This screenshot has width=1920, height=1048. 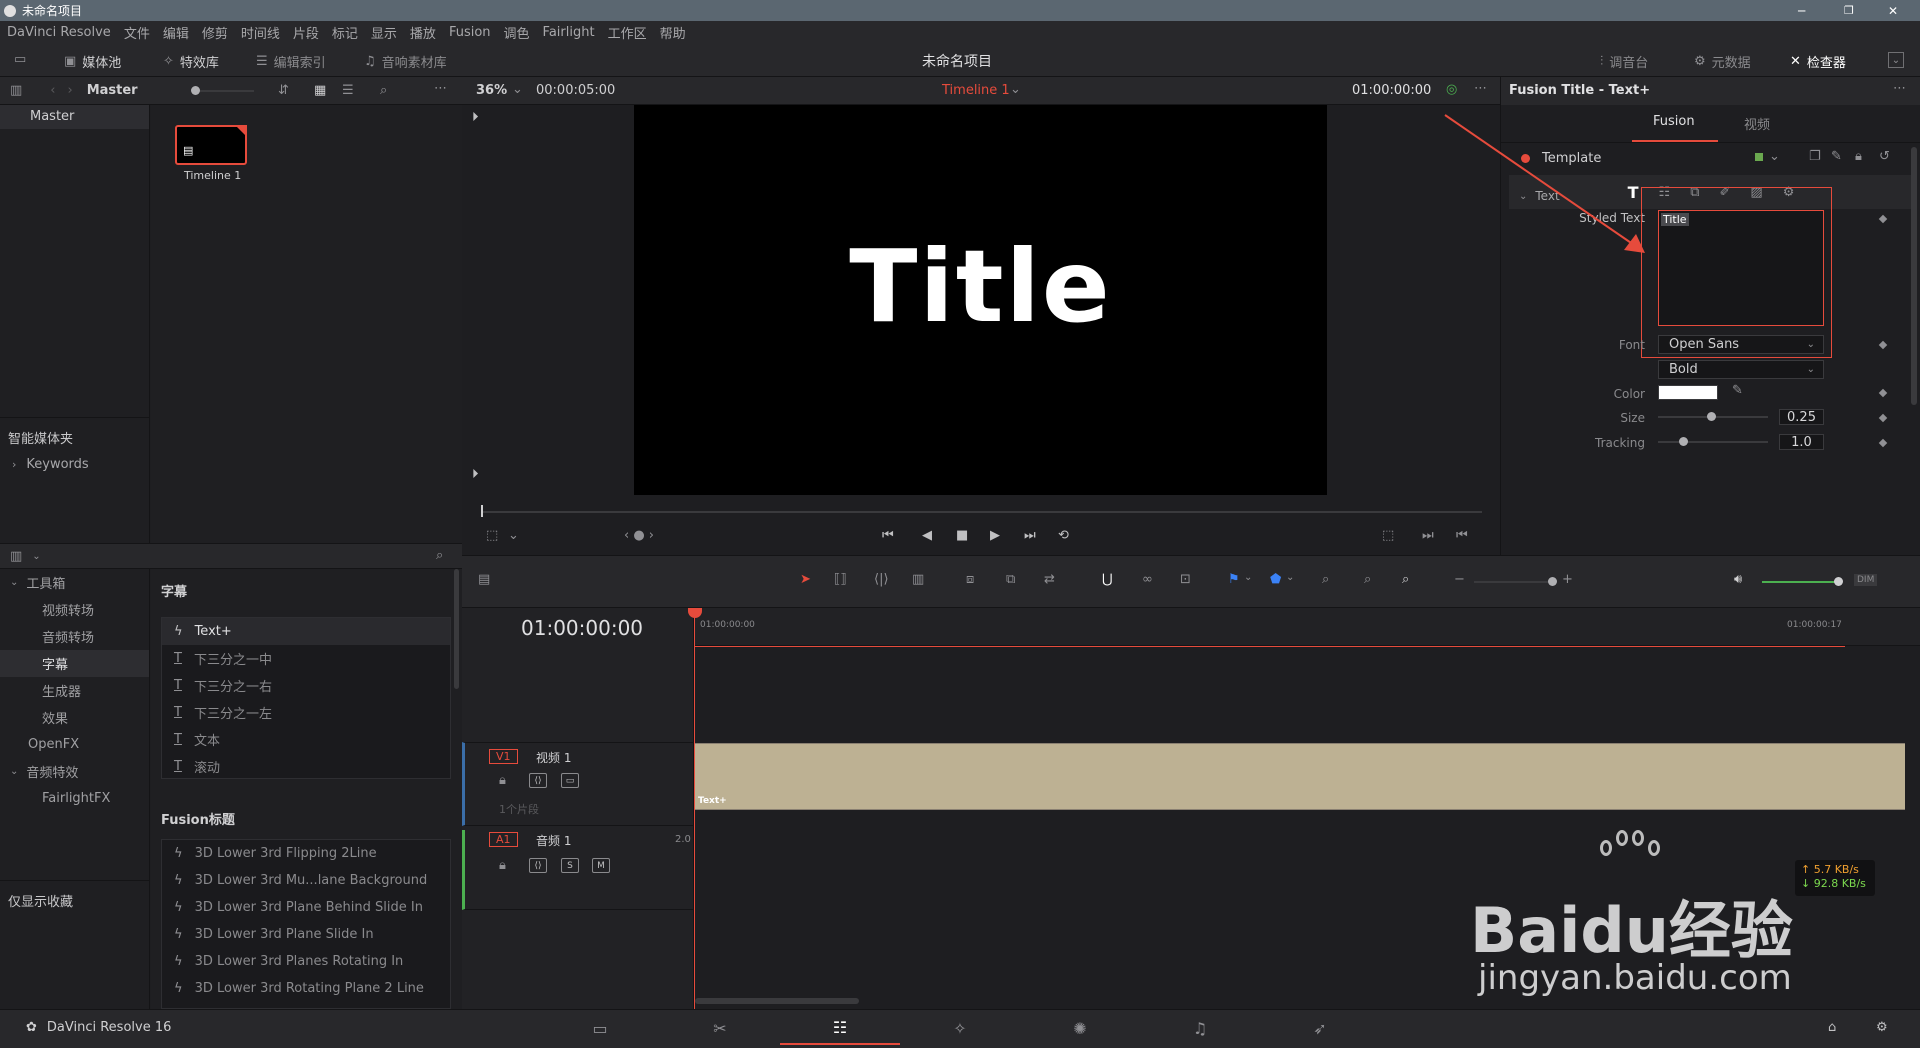 What do you see at coordinates (306, 907) in the screenshot?
I see `fusion-title-item: ϟ 3D Lower 3rd Plane Behind Slide In` at bounding box center [306, 907].